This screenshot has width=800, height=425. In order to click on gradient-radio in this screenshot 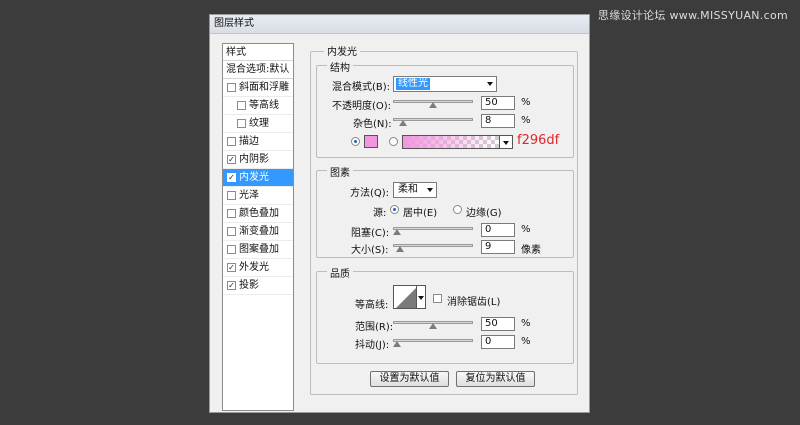, I will do `click(393, 141)`.